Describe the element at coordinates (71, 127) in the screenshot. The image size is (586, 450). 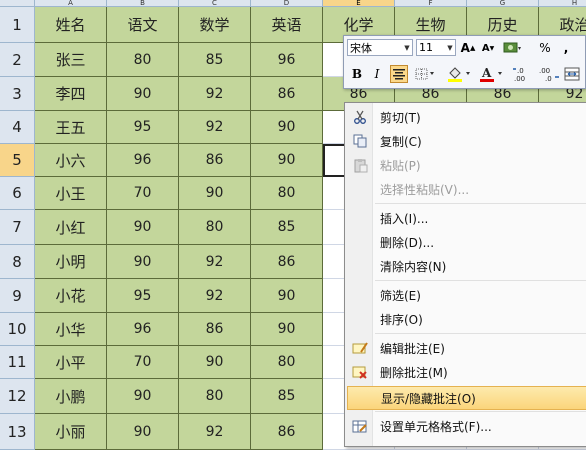
I see `name-cell: 王五` at that location.